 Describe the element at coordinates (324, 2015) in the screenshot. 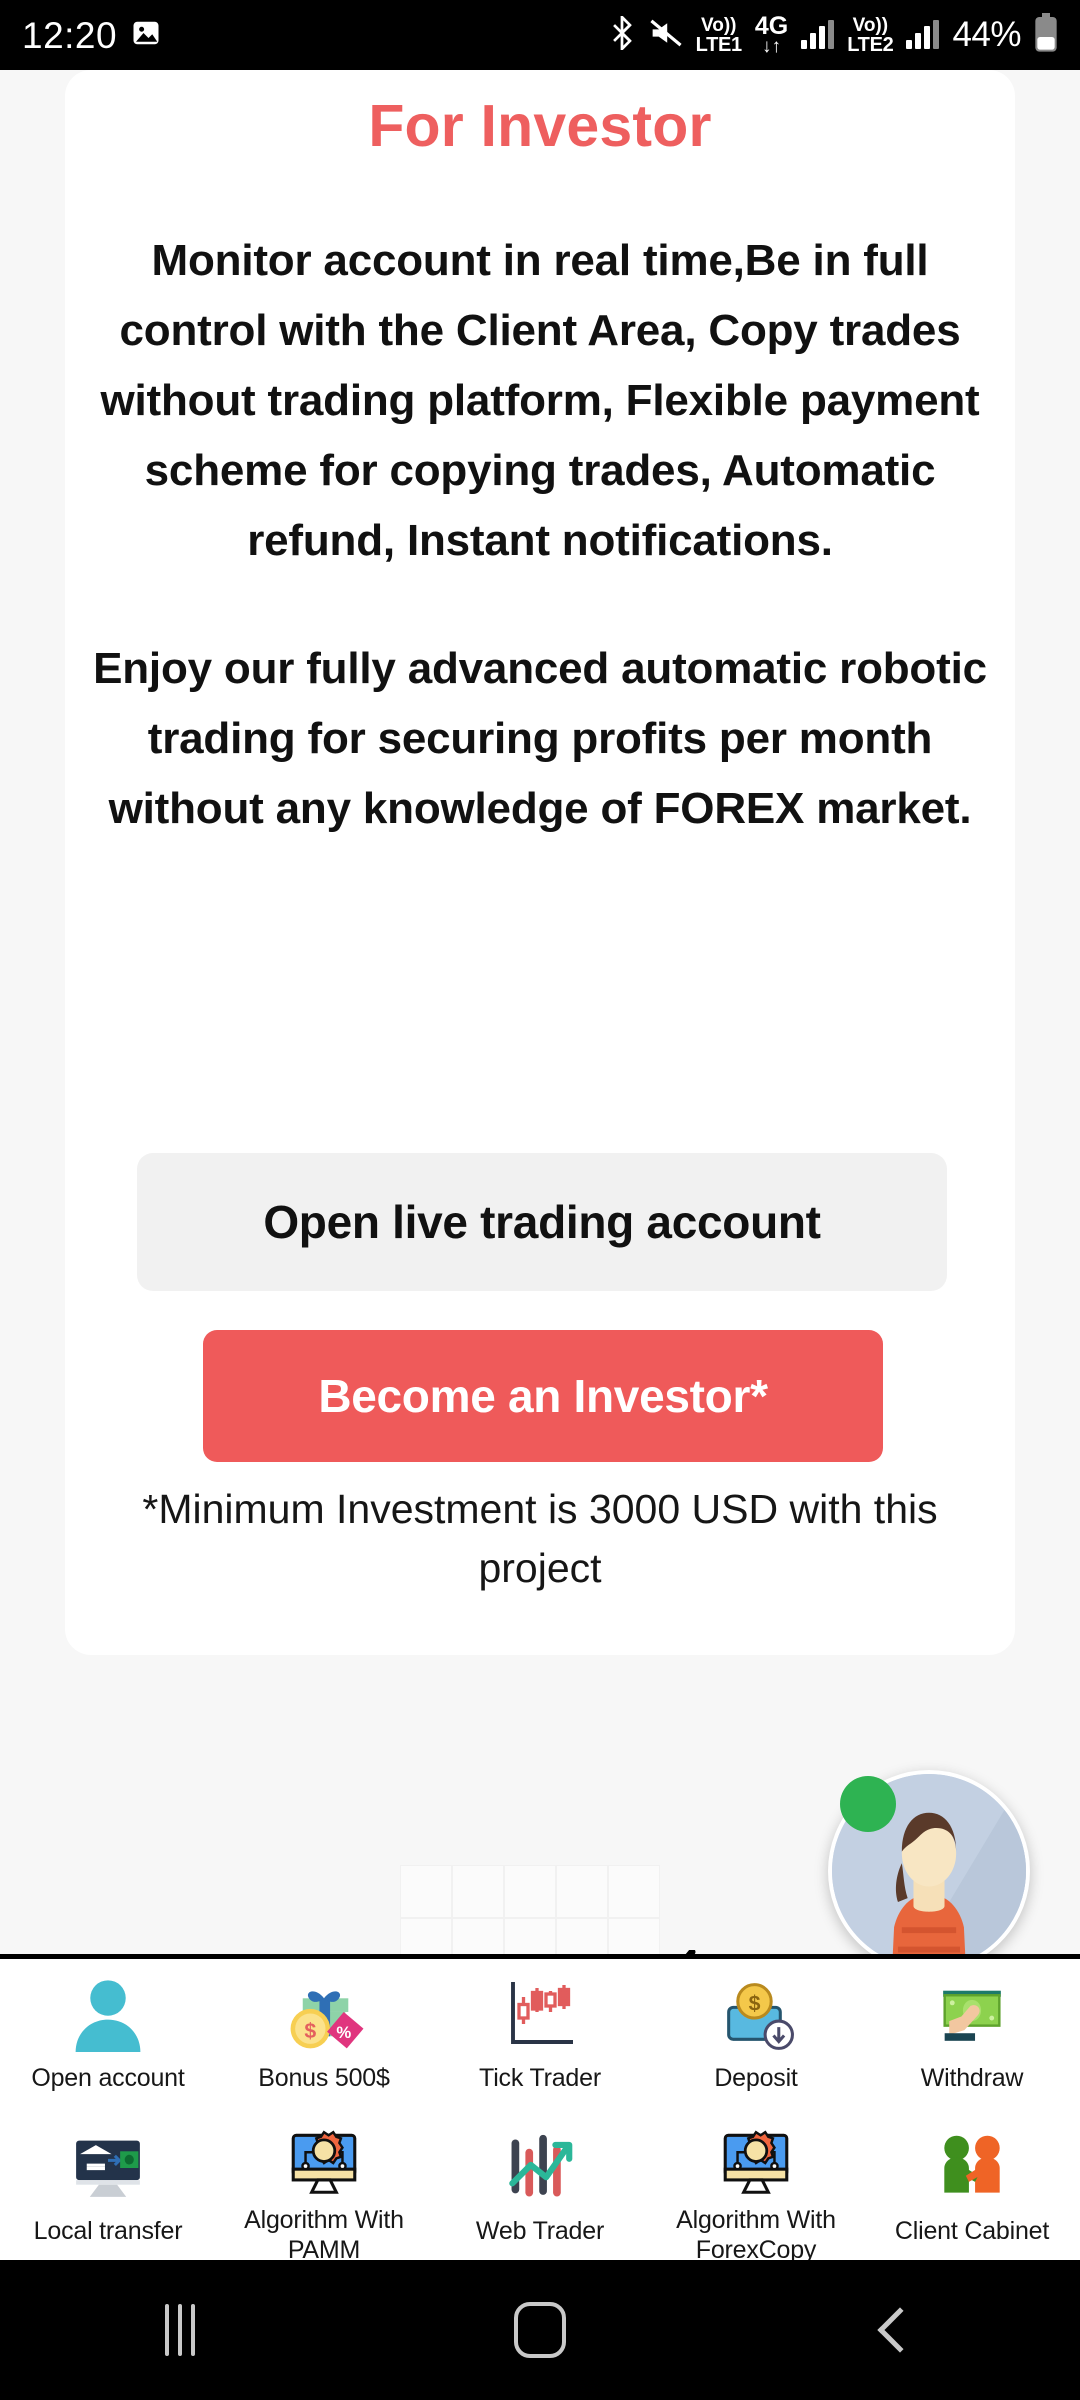

I see `gift-bonus-icon: $ %` at that location.